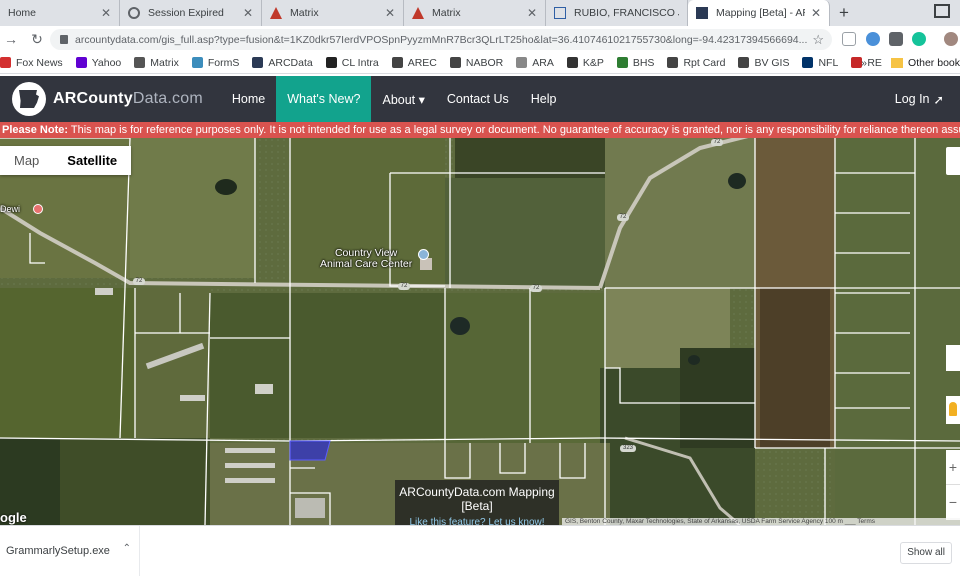  Describe the element at coordinates (92, 160) in the screenshot. I see `map-type-satellite: Satellite` at that location.